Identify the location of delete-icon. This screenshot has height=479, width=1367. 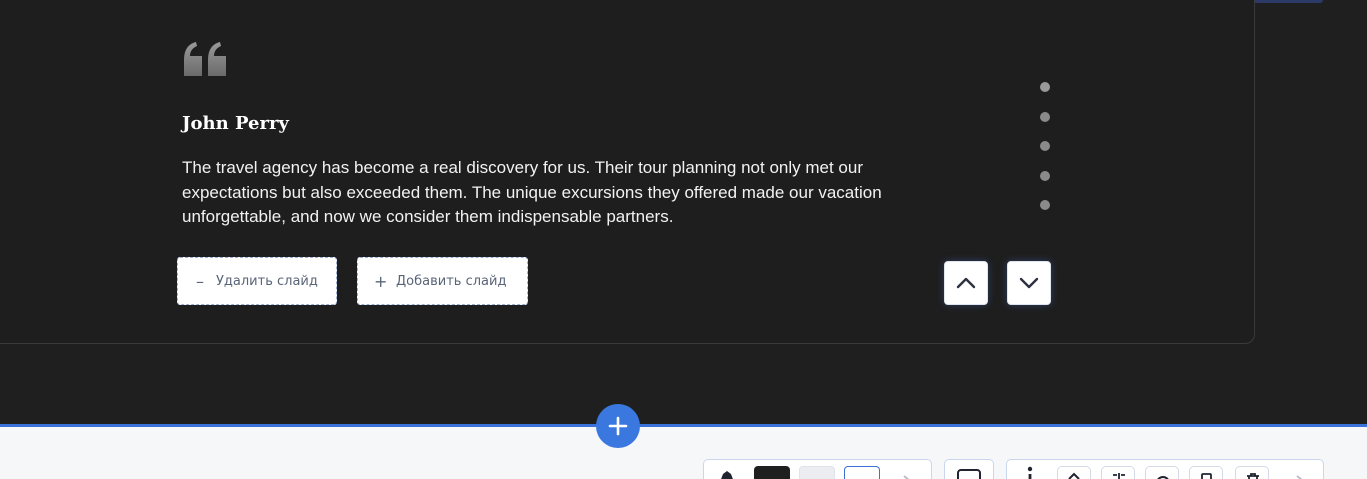
(1252, 472).